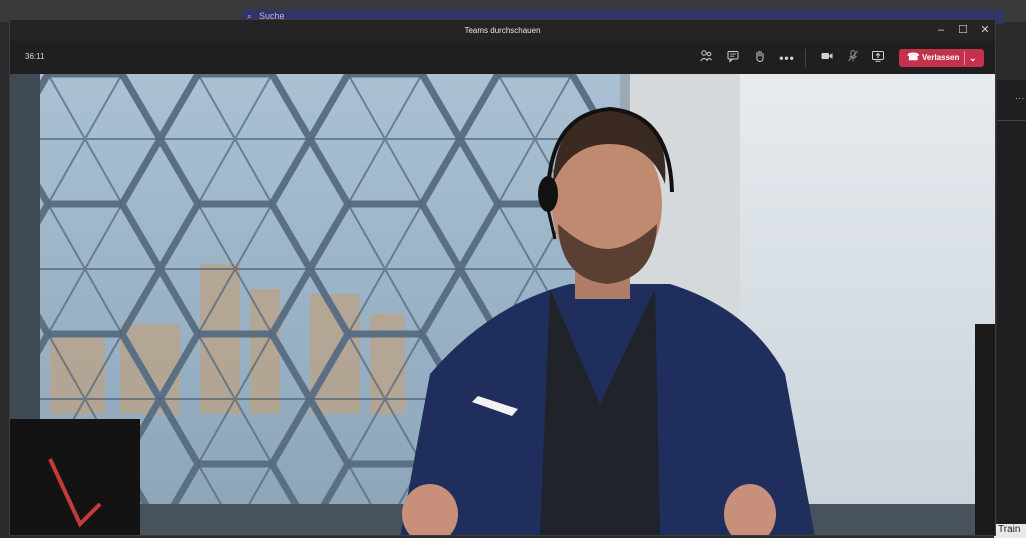 The height and width of the screenshot is (538, 1026). I want to click on window-title: Teams durchschauen, so click(502, 30).